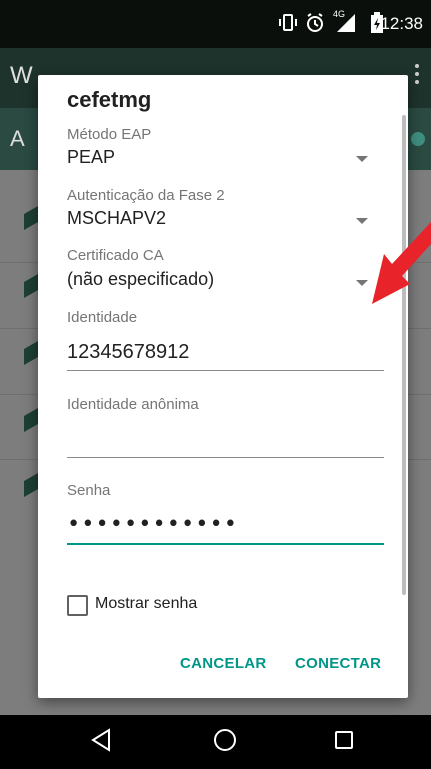 Image resolution: width=431 pixels, height=769 pixels. I want to click on dialog-title: cefetmg, so click(109, 99).